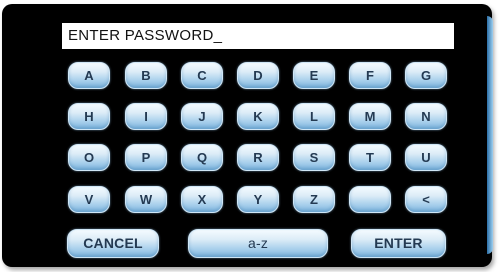 The image size is (500, 272). What do you see at coordinates (89, 157) in the screenshot?
I see `key-o: O` at bounding box center [89, 157].